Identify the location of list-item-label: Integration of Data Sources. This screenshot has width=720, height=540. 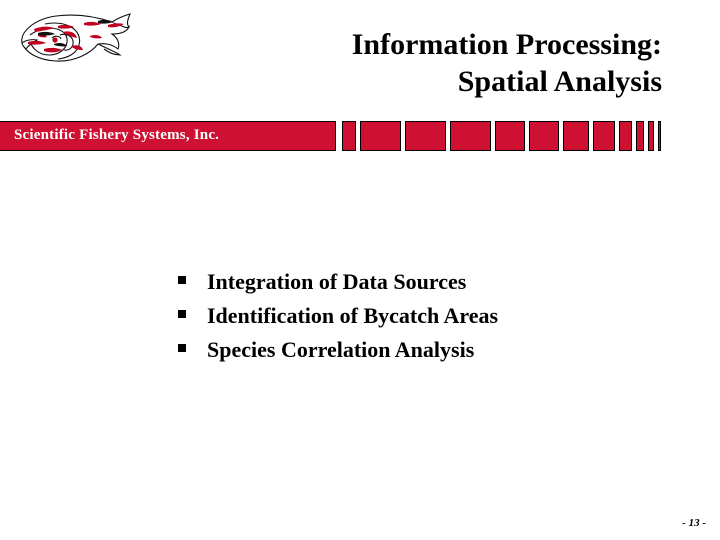
(337, 281).